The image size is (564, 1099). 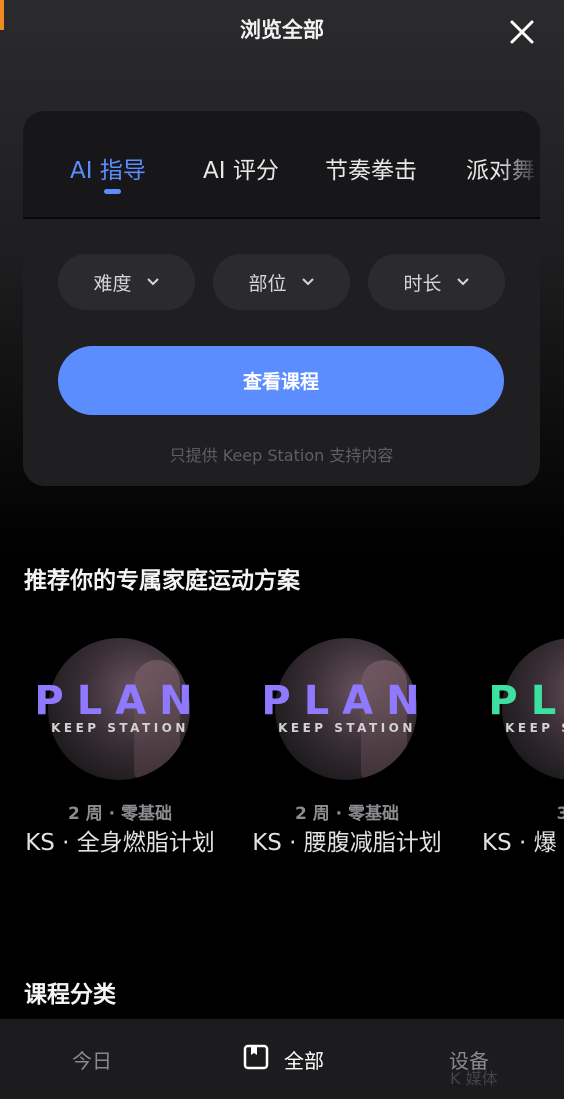 I want to click on bottom-navigation: 今日 全部 设备 K 媒体, so click(x=282, y=1059).